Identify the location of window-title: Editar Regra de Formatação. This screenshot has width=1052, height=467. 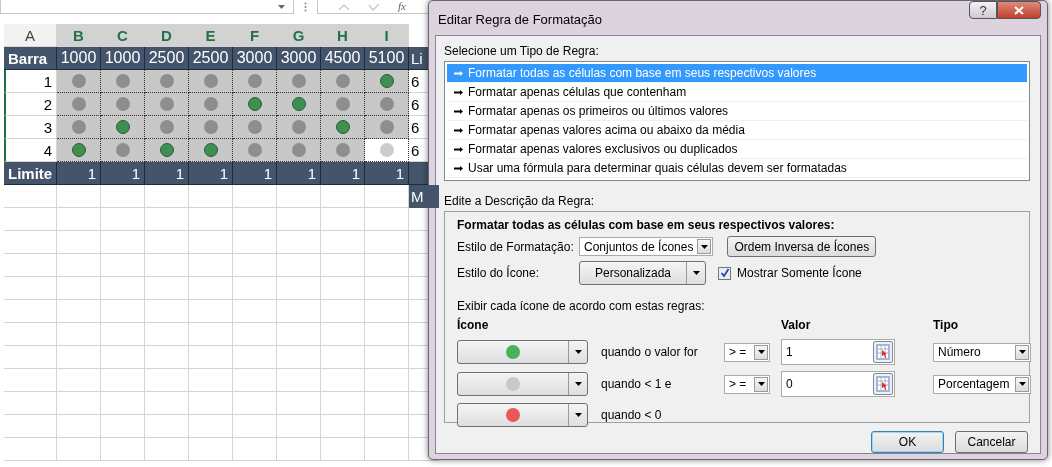
(520, 19).